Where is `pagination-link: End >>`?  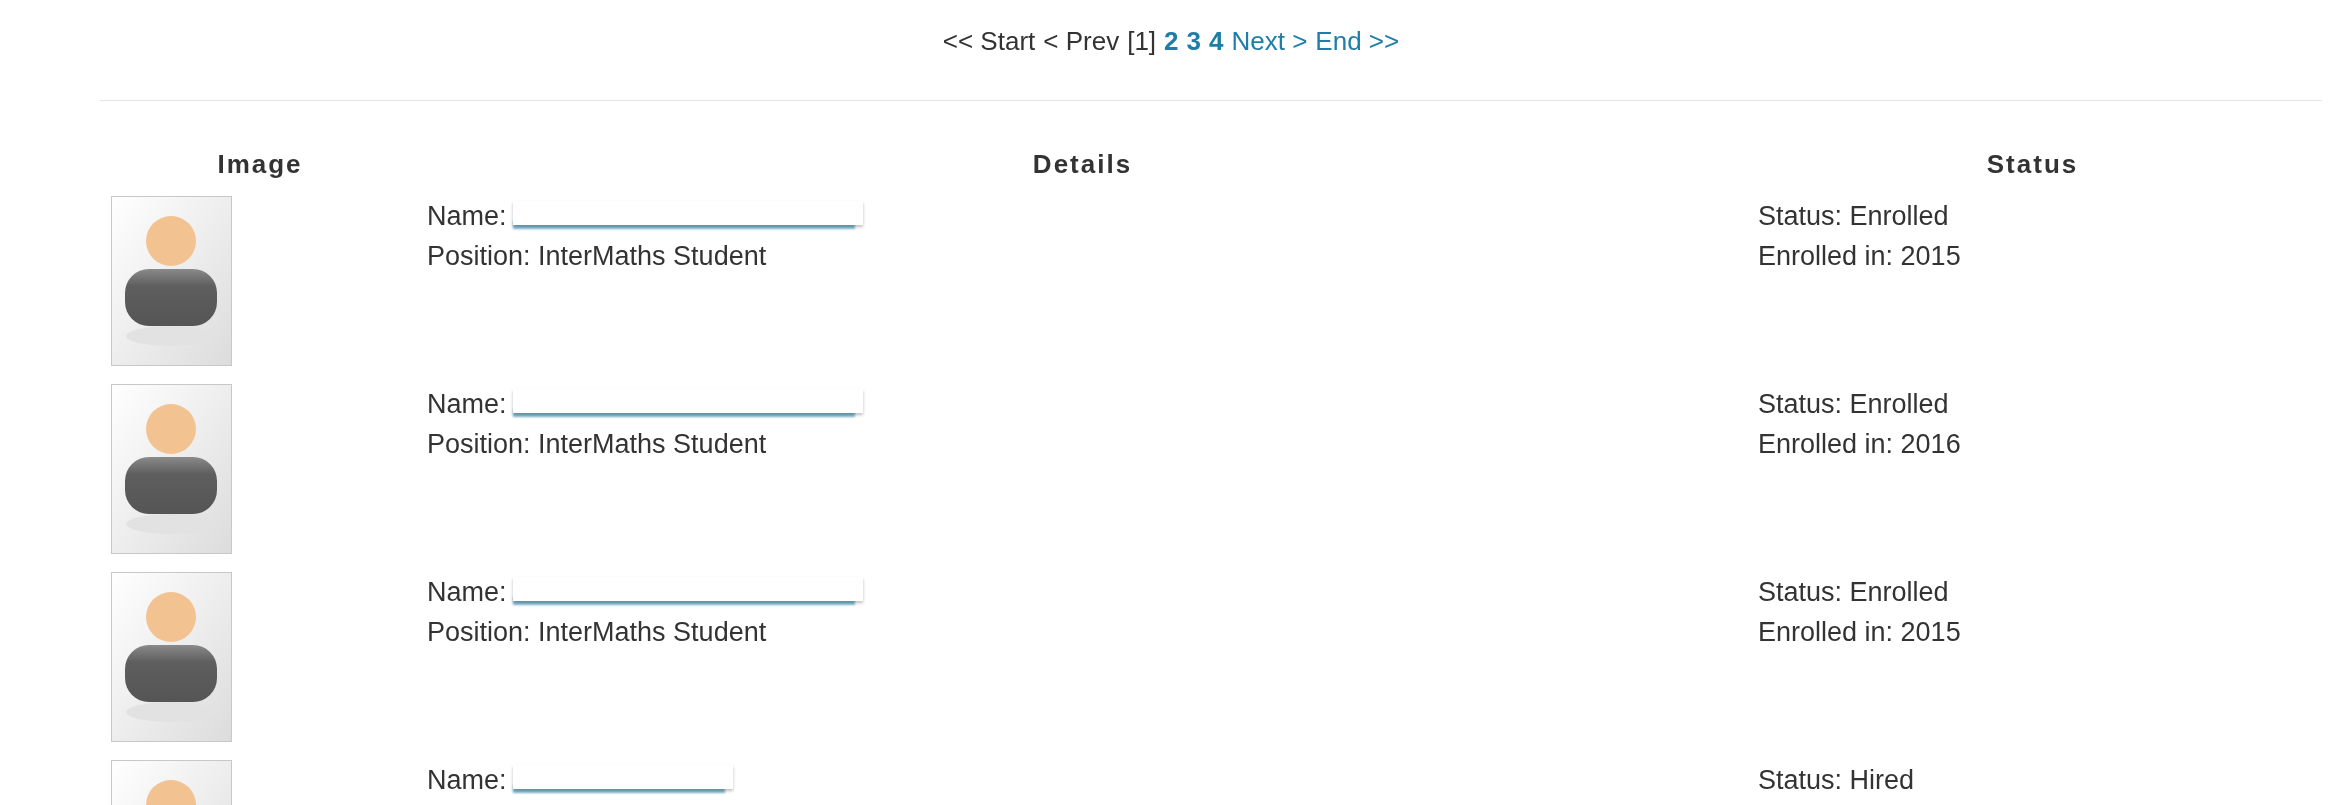 pagination-link: End >> is located at coordinates (1357, 46).